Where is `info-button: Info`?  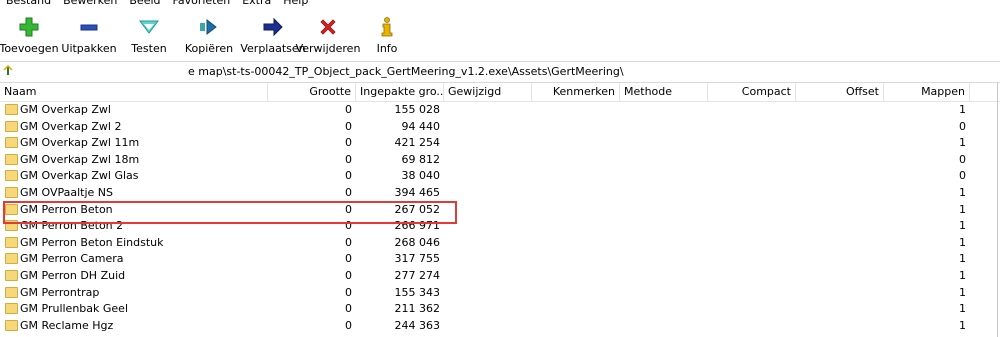
info-button: Info is located at coordinates (387, 37).